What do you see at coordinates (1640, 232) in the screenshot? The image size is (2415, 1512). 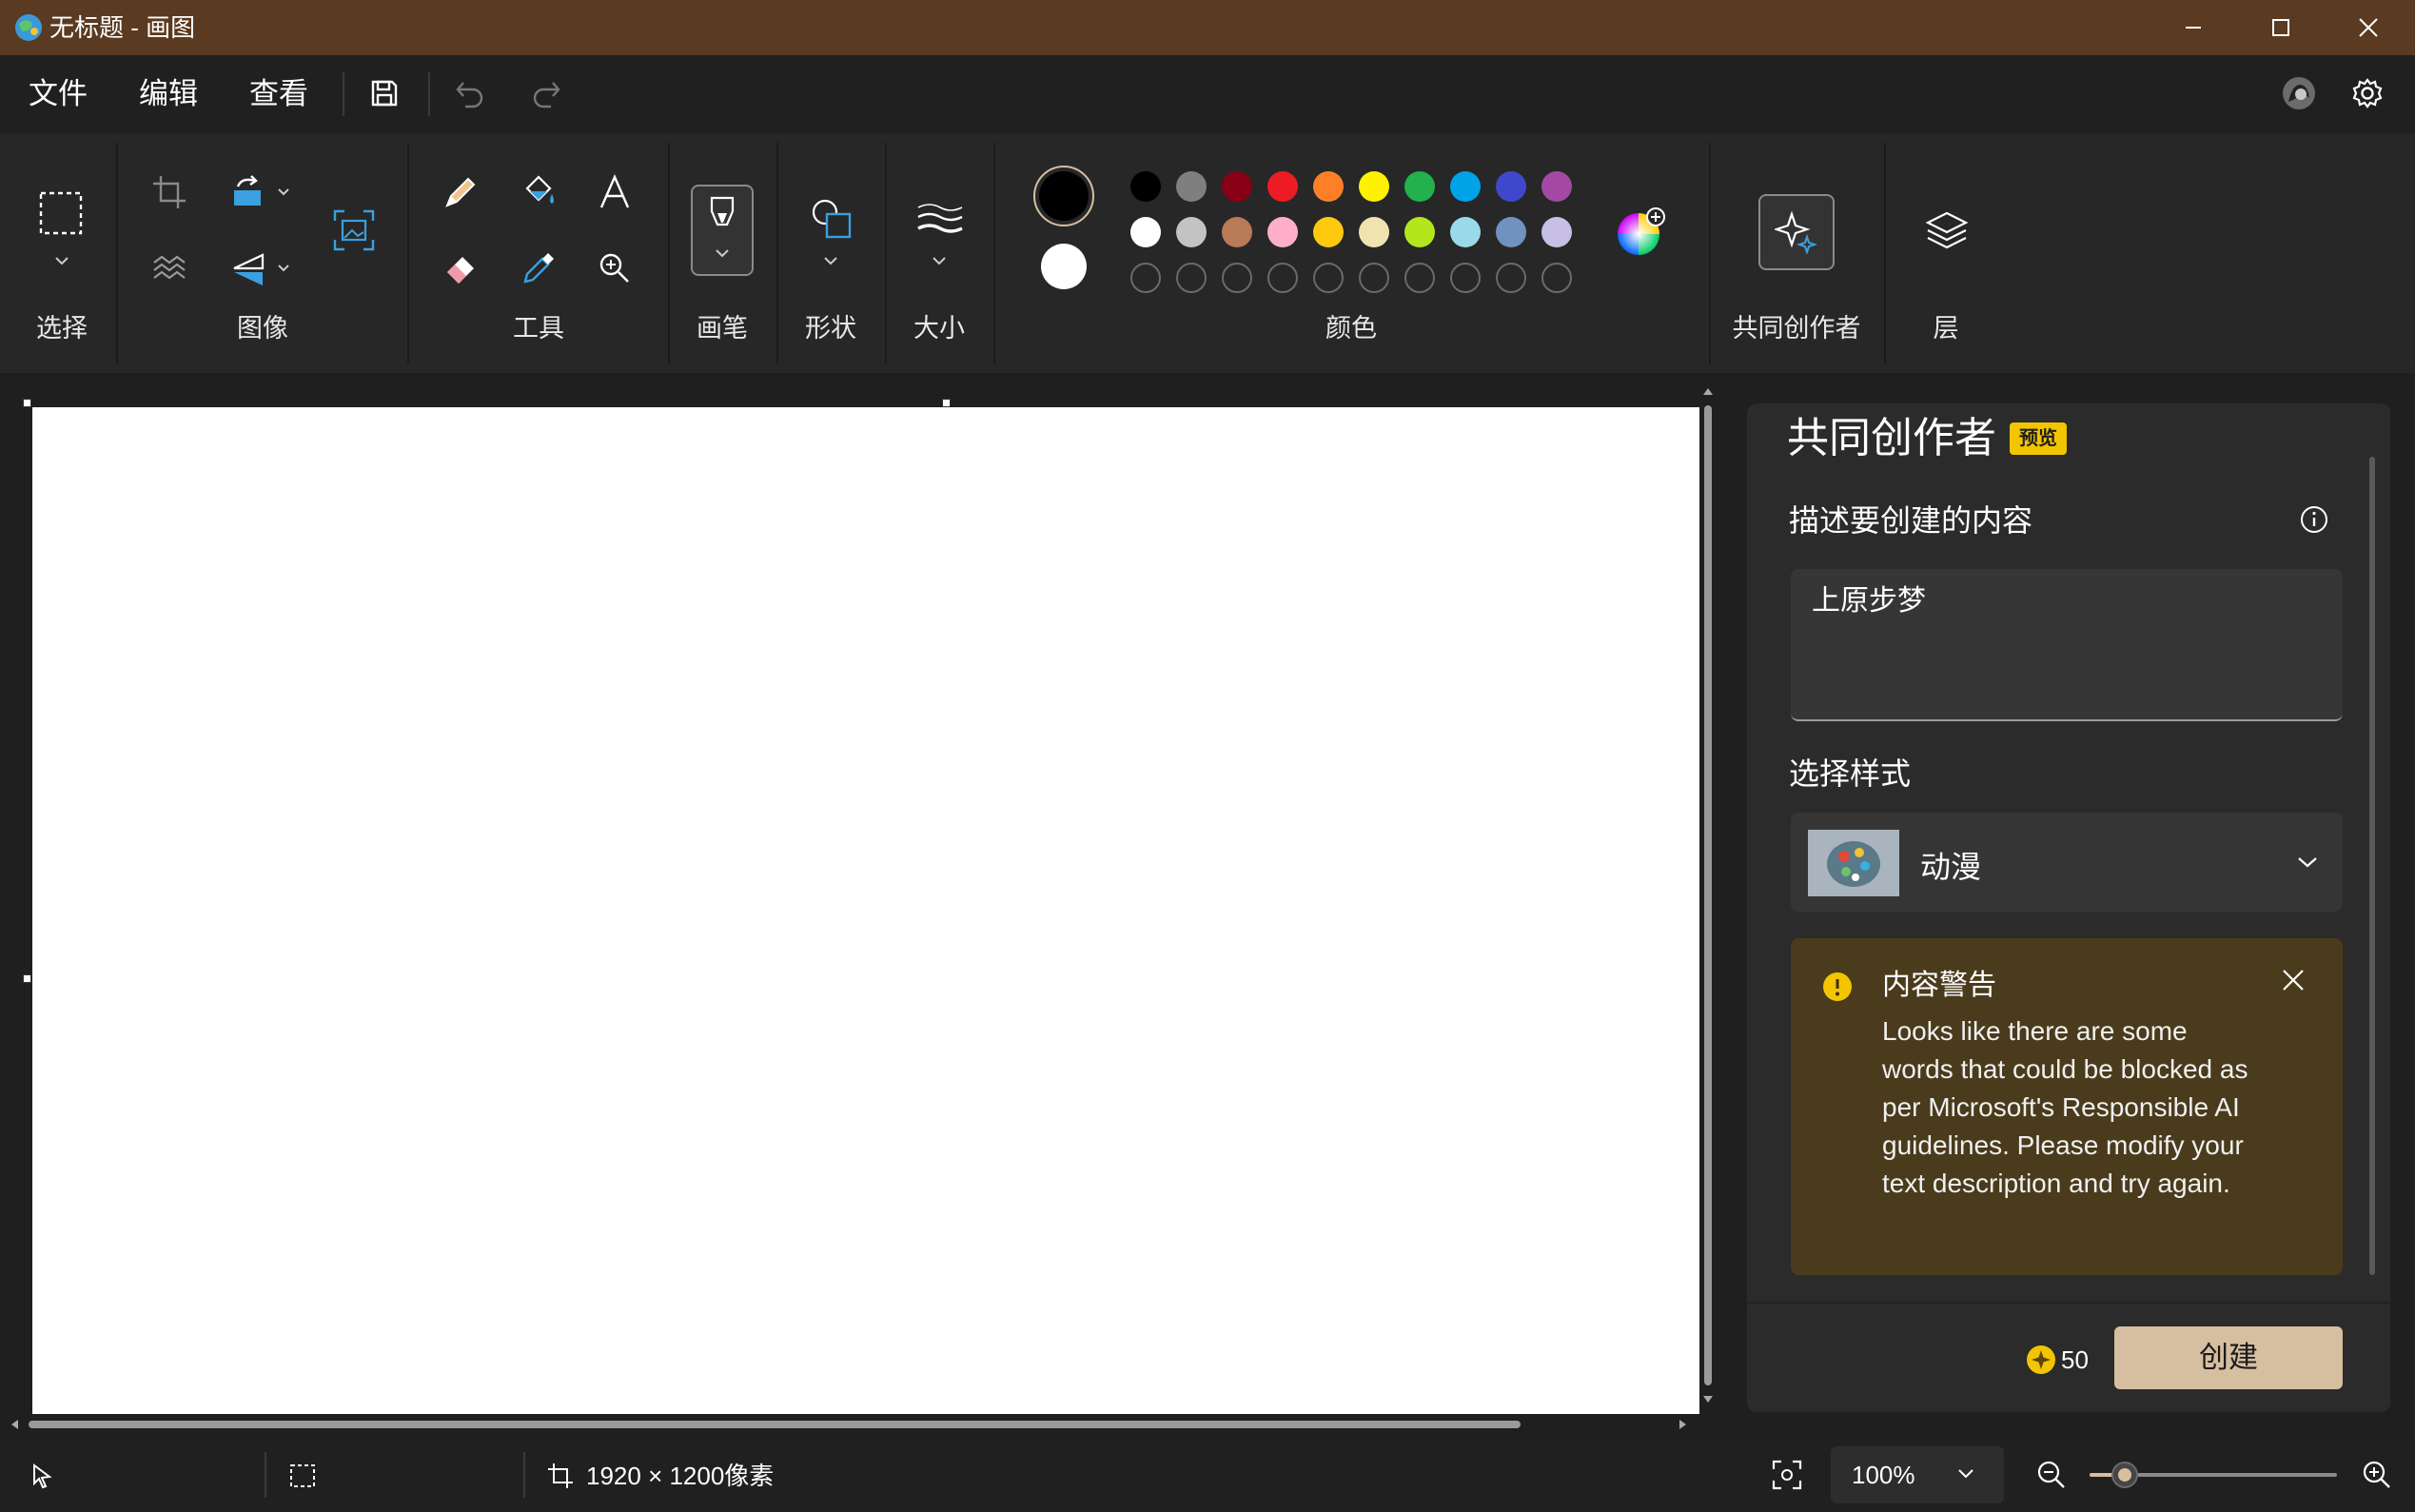 I see `edit-colors-button` at bounding box center [1640, 232].